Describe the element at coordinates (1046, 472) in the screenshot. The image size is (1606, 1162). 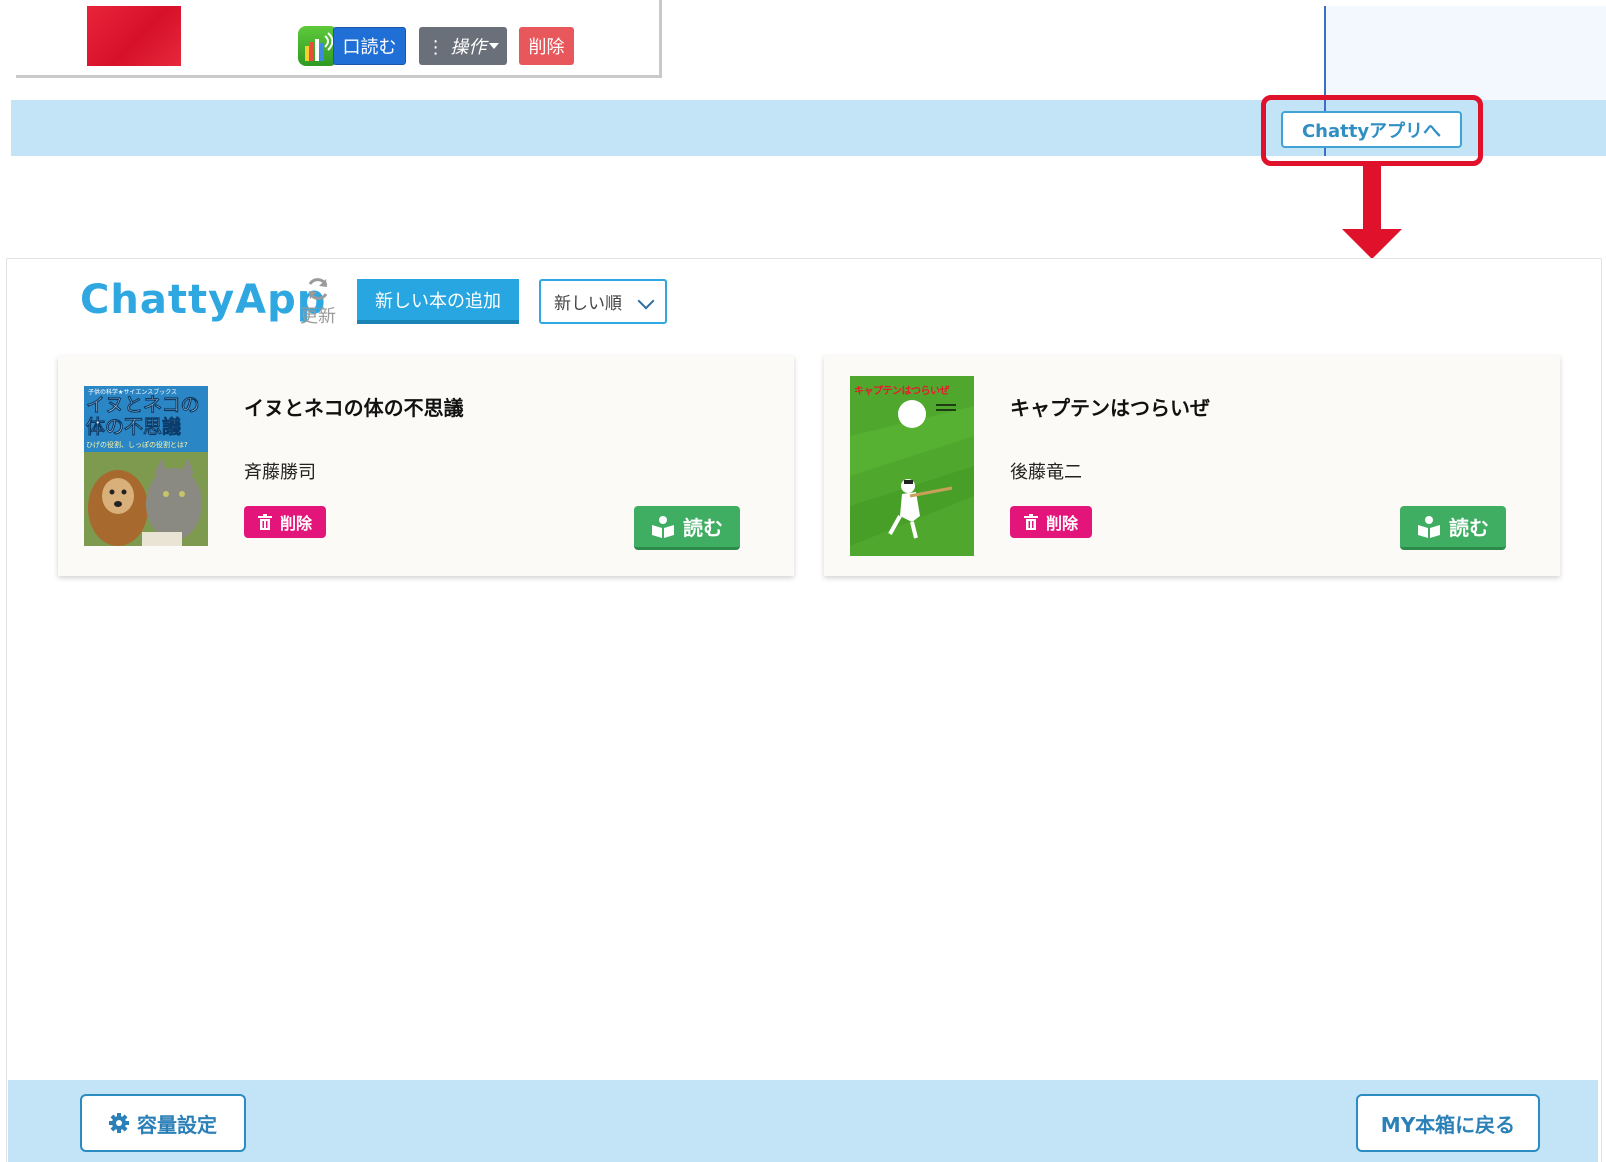
I see `book-author: 後藤竜二` at that location.